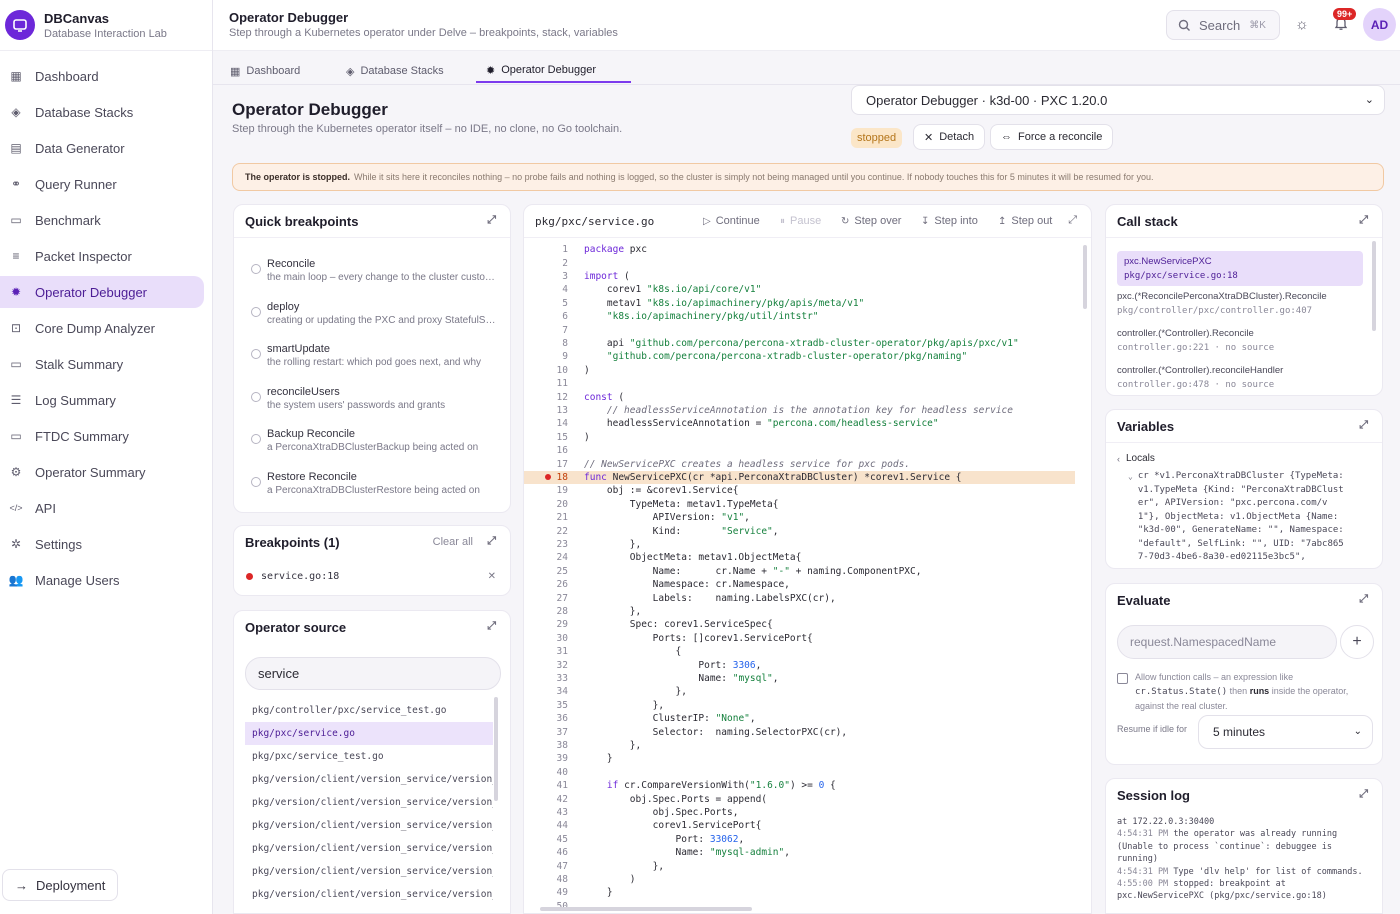 The width and height of the screenshot is (1400, 914). Describe the element at coordinates (799, 383) in the screenshot. I see `code-line: 11` at that location.